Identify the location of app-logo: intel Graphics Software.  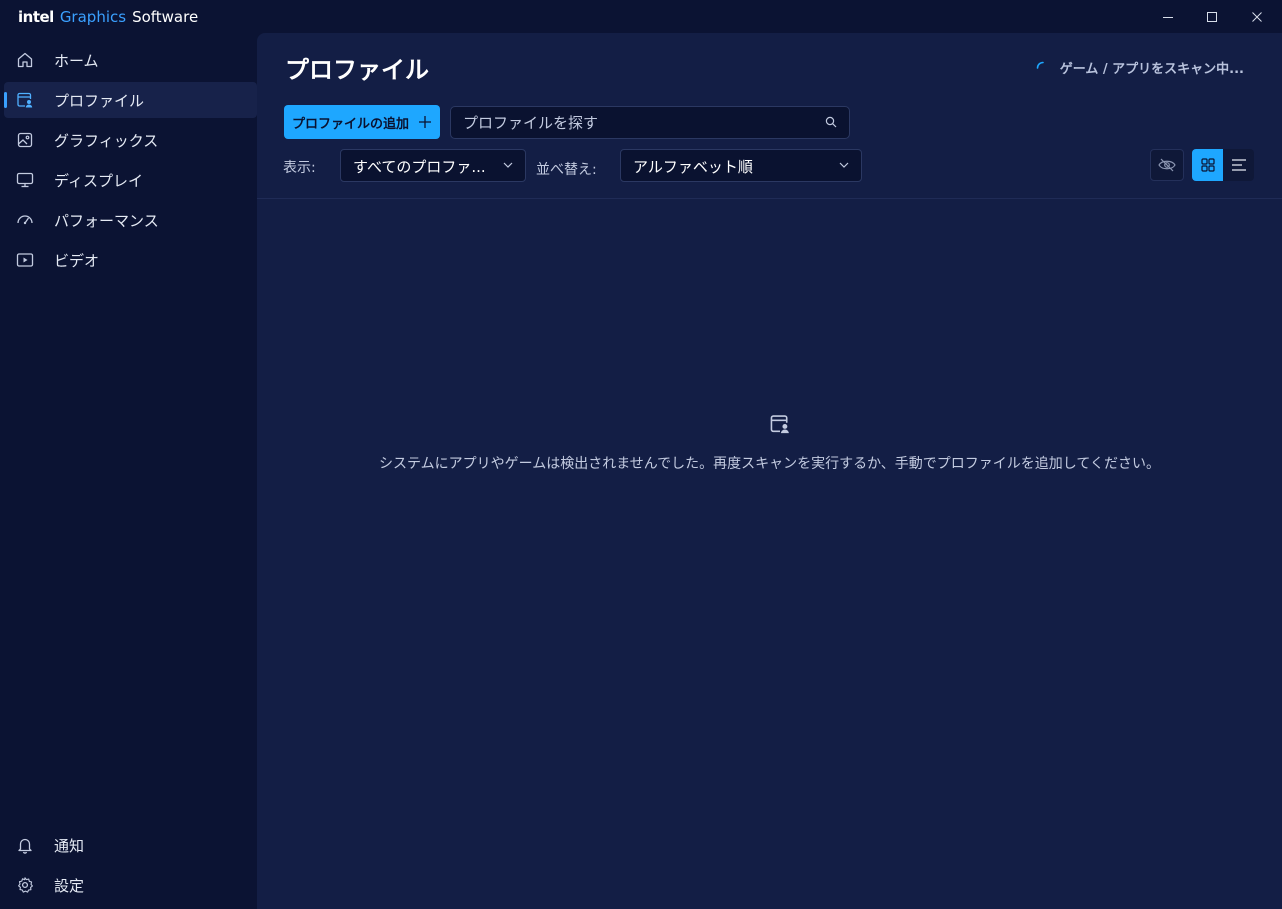
(108, 17).